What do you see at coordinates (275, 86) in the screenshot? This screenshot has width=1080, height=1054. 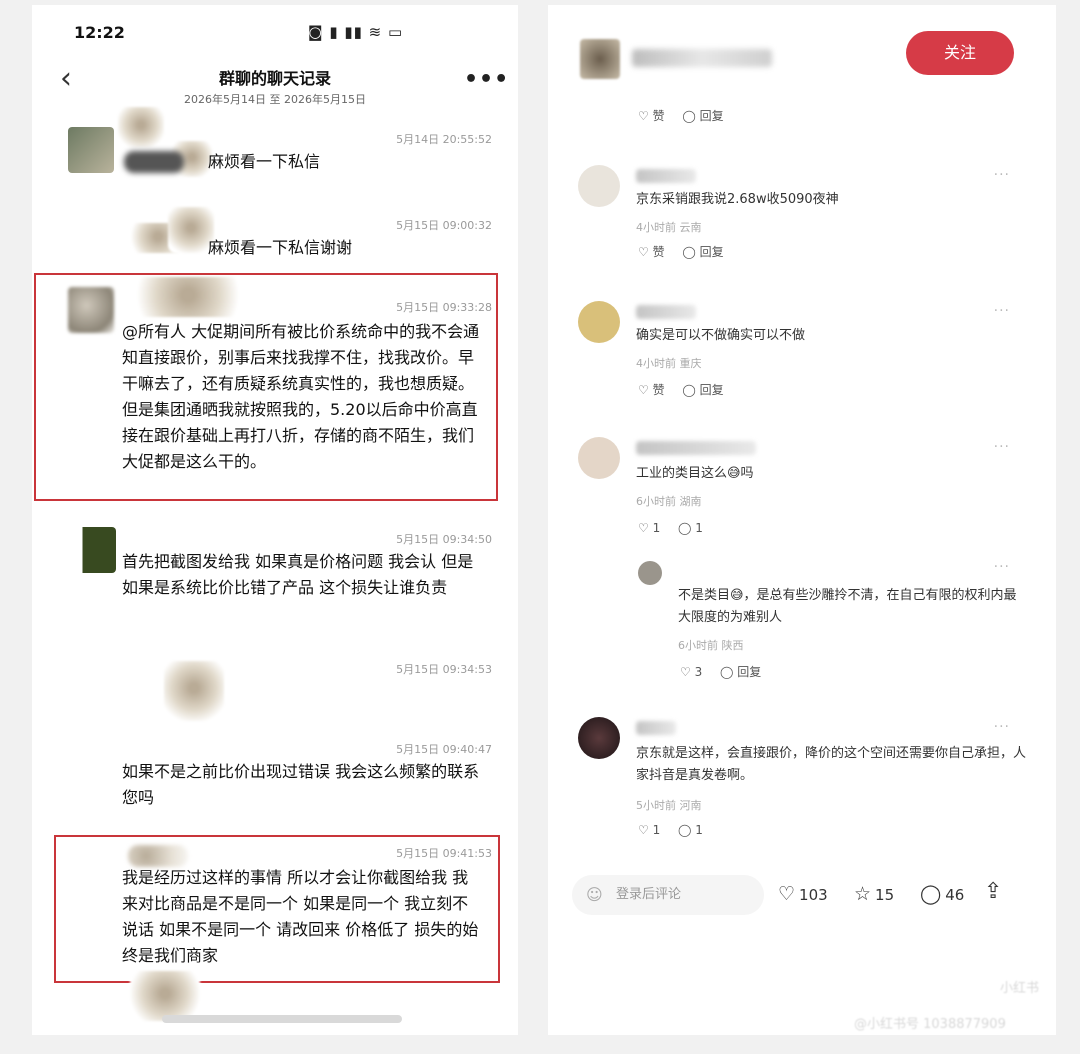 I see `nav-bar: ‹ 群聊的聊天记录 2026年5月14日 至 2026年5月15日 •••` at bounding box center [275, 86].